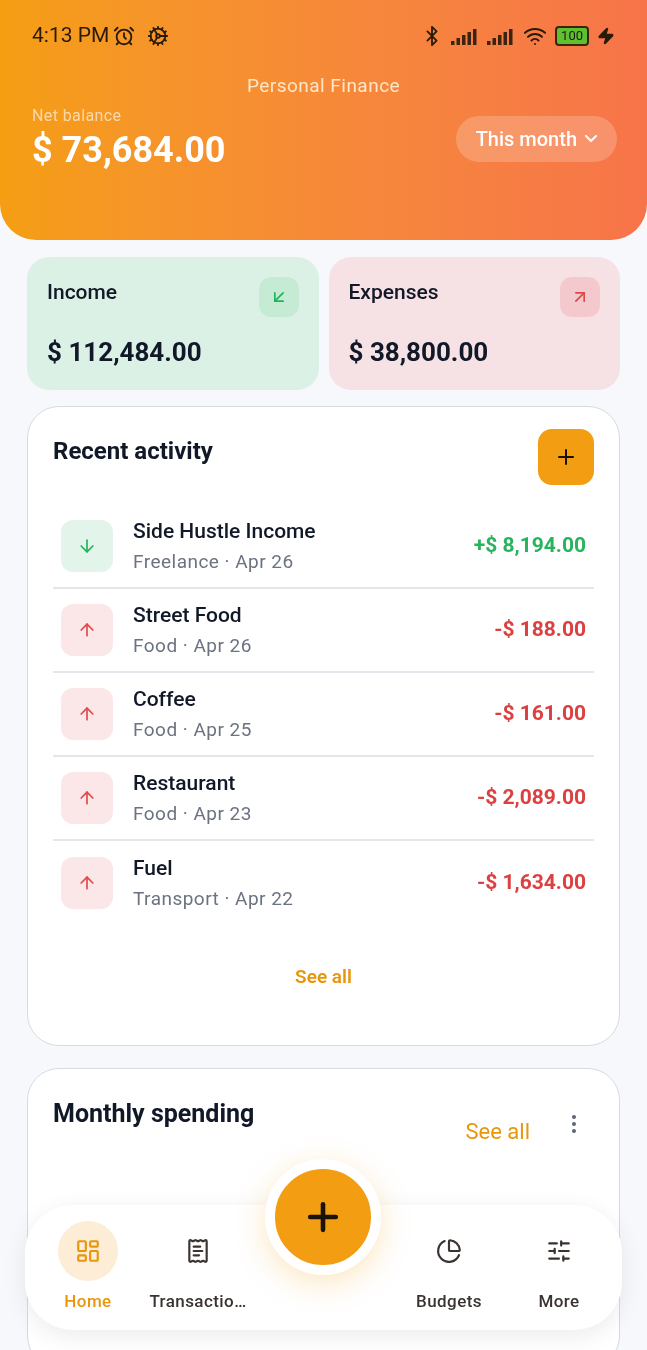  I want to click on summary-amount: $ 112,484.00, so click(125, 352).